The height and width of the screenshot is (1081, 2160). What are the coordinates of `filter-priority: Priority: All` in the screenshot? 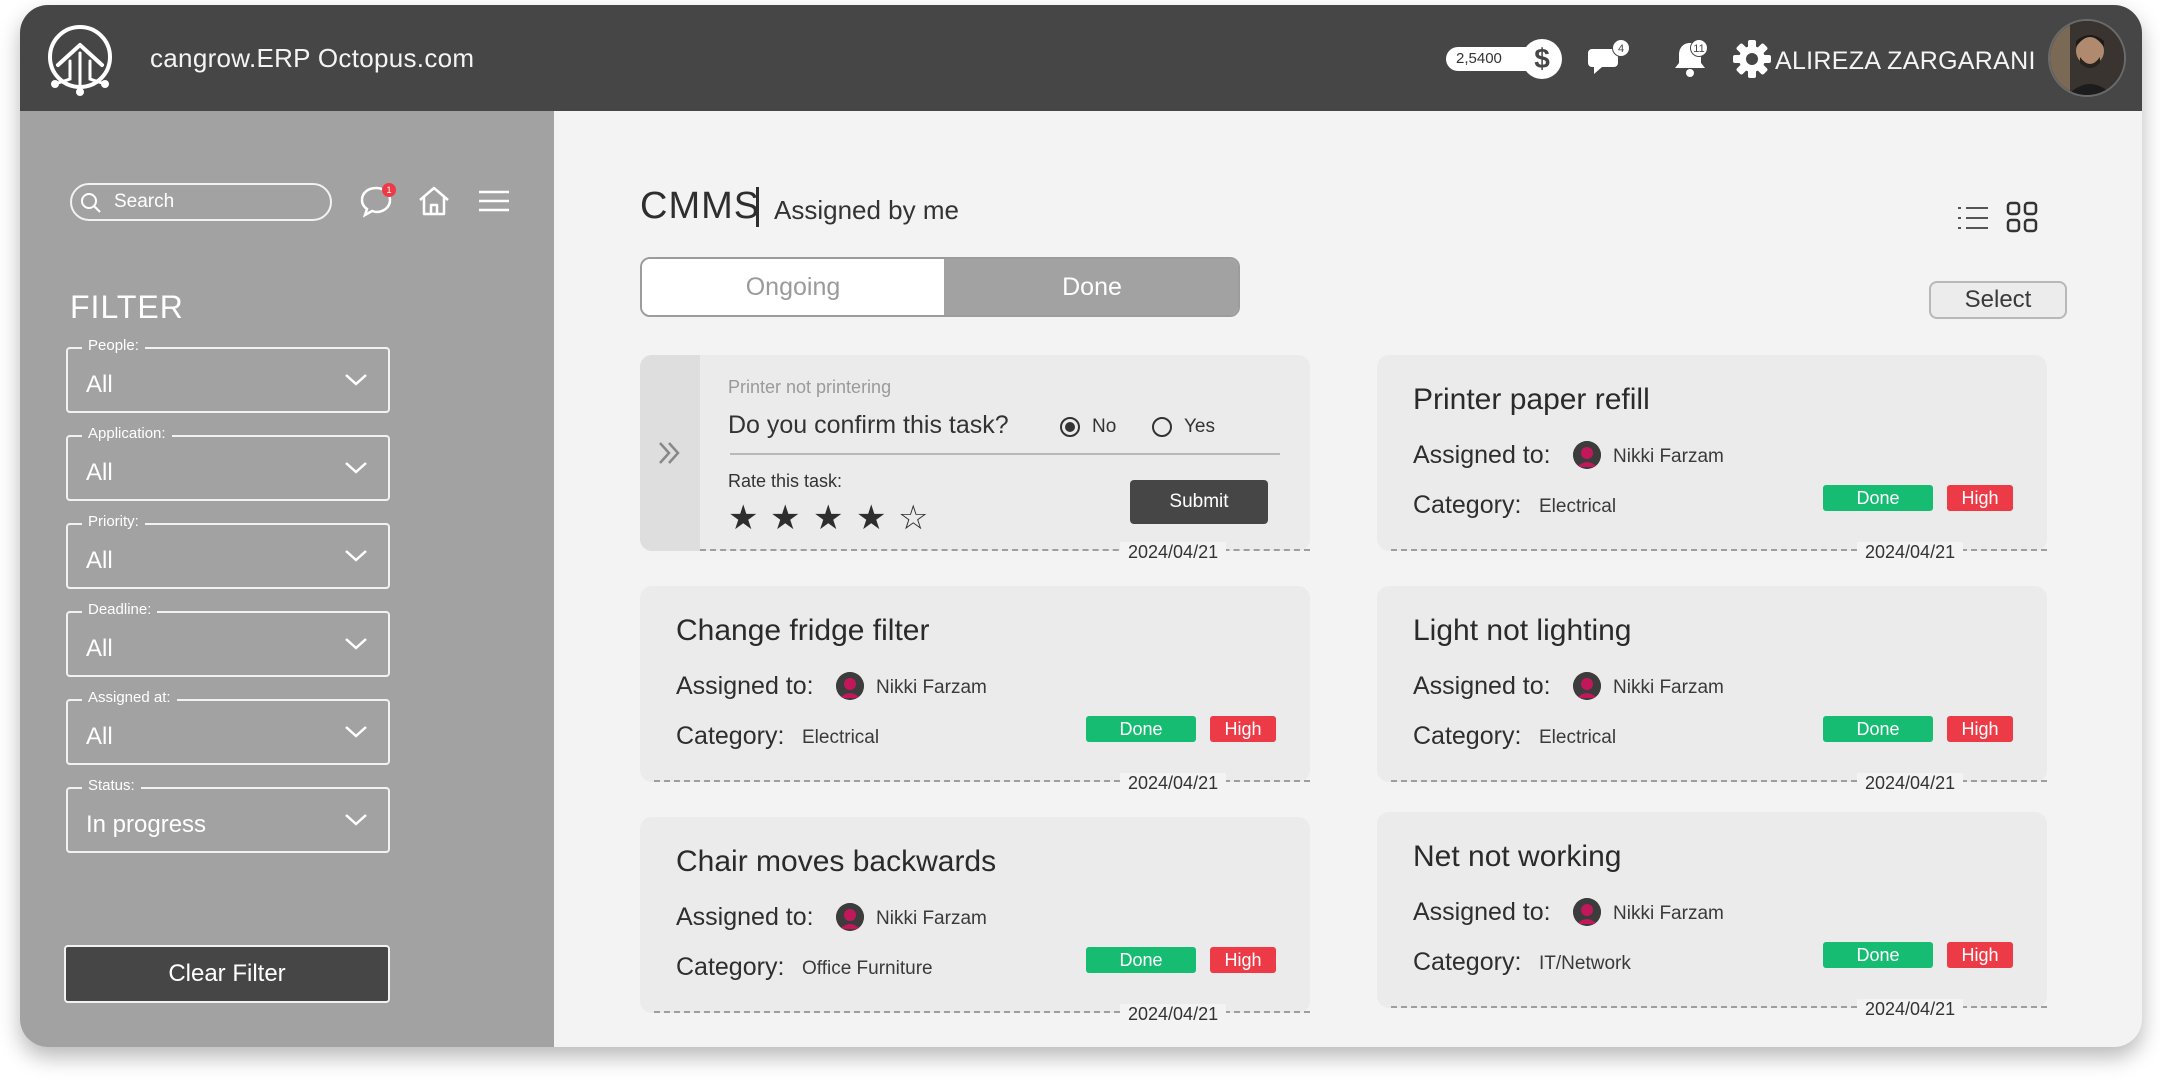 It's located at (228, 551).